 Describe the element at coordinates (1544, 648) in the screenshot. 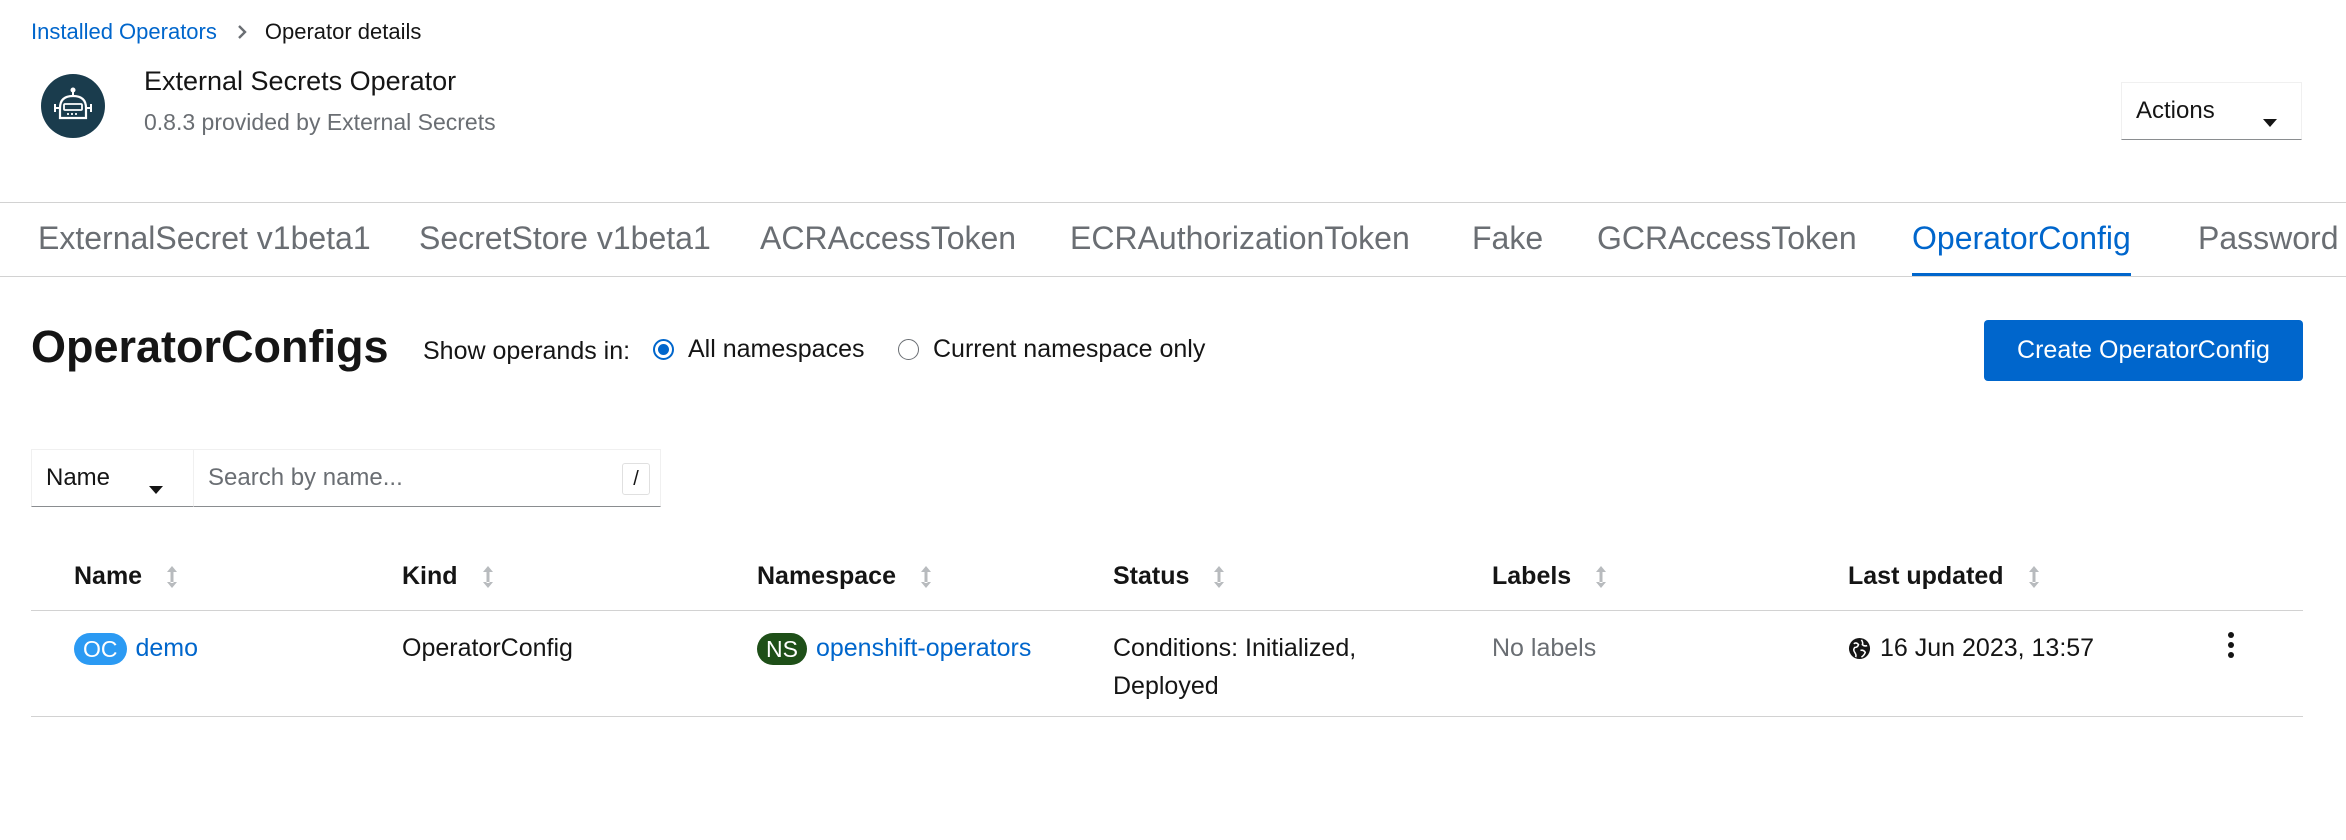

I see `cell-labels: No labels` at that location.